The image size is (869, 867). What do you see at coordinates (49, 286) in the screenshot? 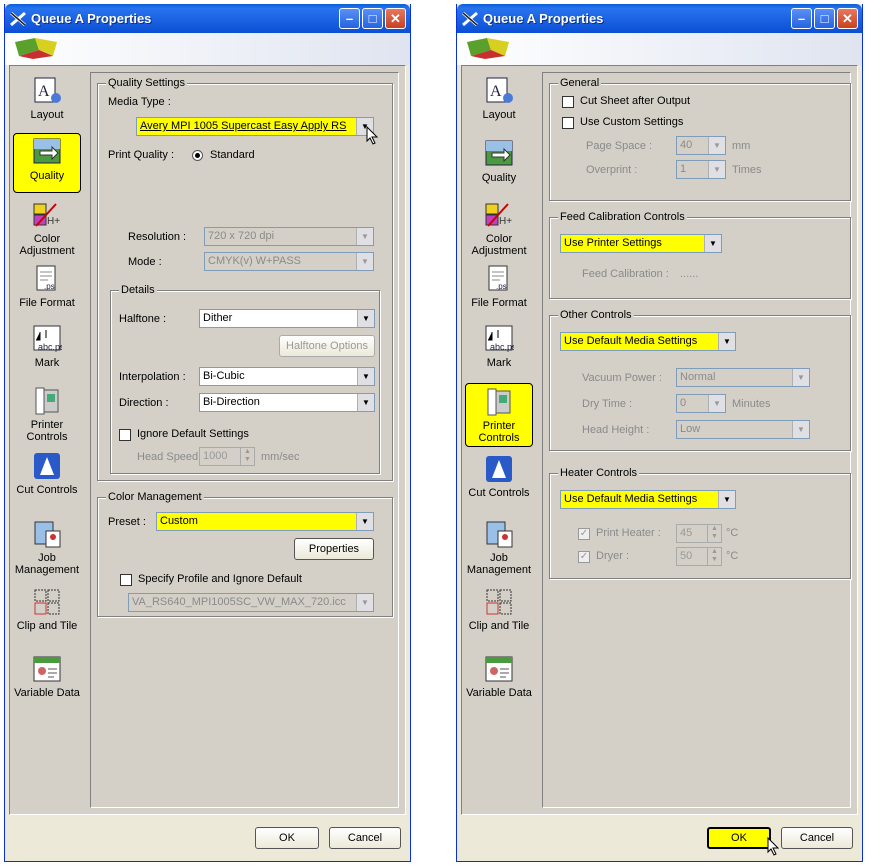
I see `svg-text: .ps` at bounding box center [49, 286].